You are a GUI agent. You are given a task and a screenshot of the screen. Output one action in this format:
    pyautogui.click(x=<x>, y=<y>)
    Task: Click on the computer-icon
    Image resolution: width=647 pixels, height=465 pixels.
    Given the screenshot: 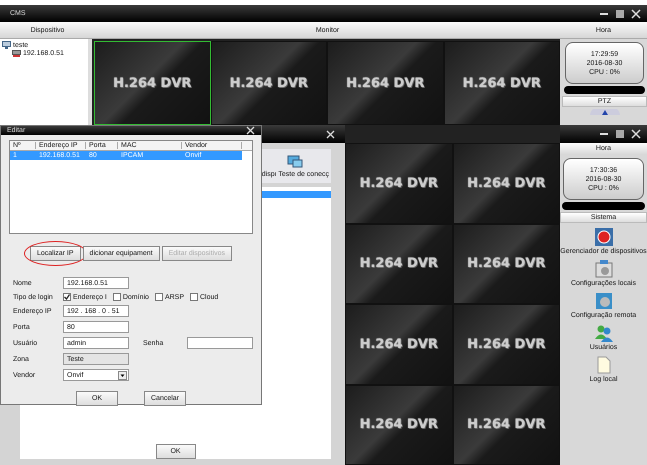 What is the action you would take?
    pyautogui.click(x=6, y=45)
    